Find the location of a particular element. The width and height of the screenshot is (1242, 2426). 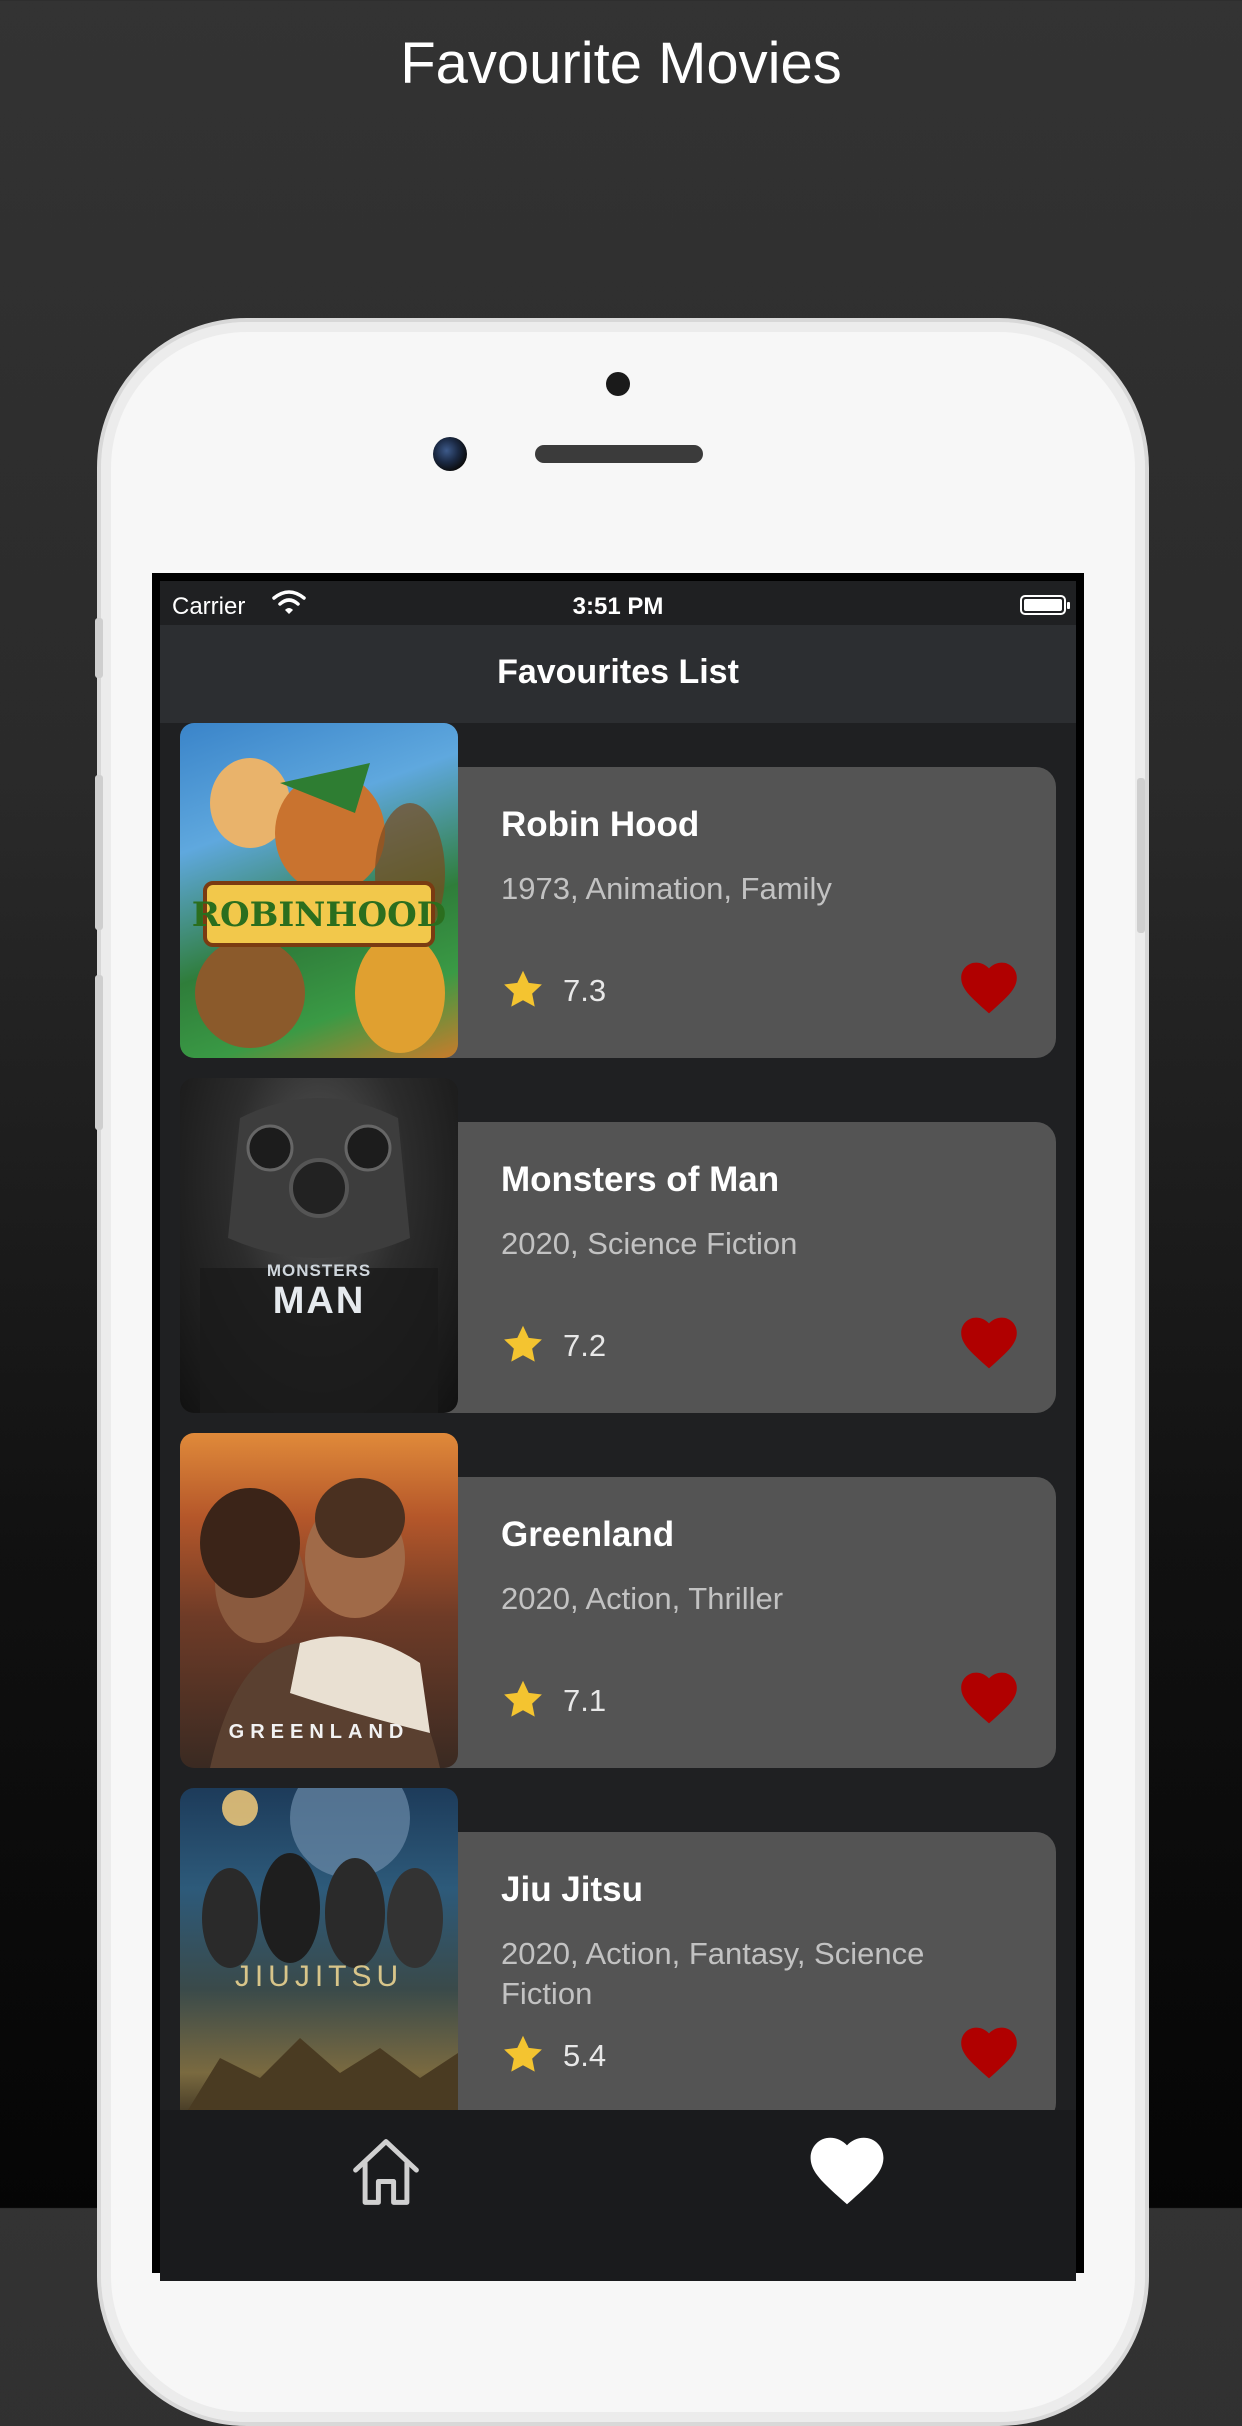

movie-meta: 2020, Action, Thriller is located at coordinates (642, 1598).